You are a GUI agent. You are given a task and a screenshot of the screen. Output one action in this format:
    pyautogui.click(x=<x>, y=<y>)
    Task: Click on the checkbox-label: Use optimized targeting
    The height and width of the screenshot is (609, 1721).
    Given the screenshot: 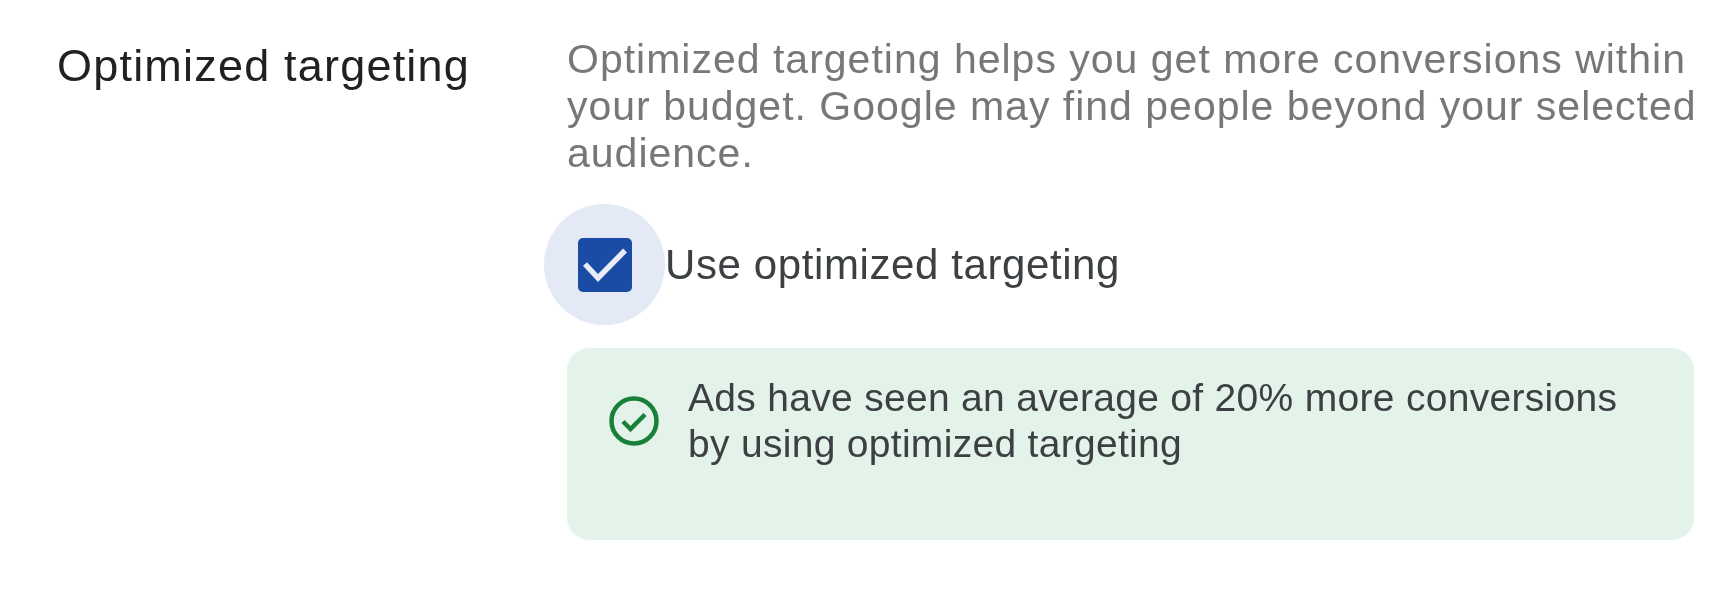 What is the action you would take?
    pyautogui.click(x=893, y=264)
    